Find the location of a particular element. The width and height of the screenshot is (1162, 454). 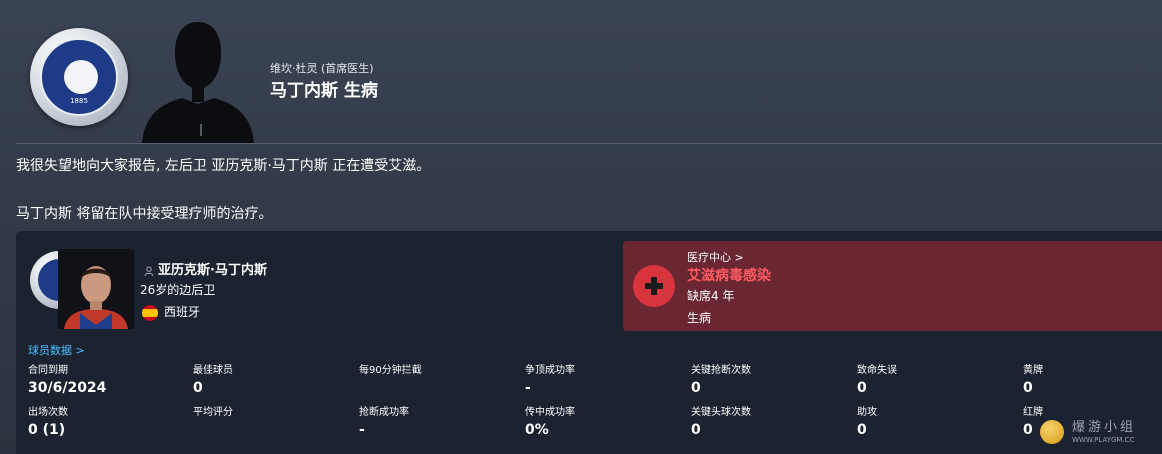

stat-tackle-success-rate: 抢断成功率 - is located at coordinates (384, 420).